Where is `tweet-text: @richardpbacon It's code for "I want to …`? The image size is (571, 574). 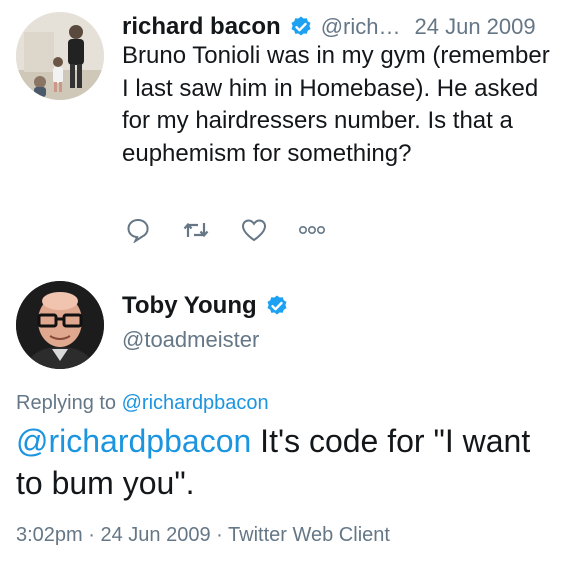
tweet-text: @richardpbacon It's code for "I want to … is located at coordinates (286, 462).